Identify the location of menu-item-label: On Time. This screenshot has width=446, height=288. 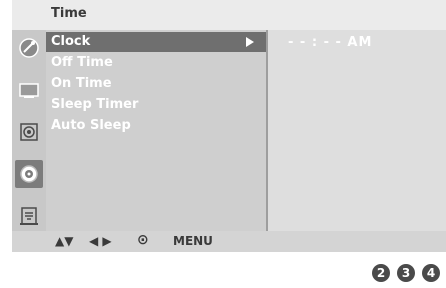
(81, 83).